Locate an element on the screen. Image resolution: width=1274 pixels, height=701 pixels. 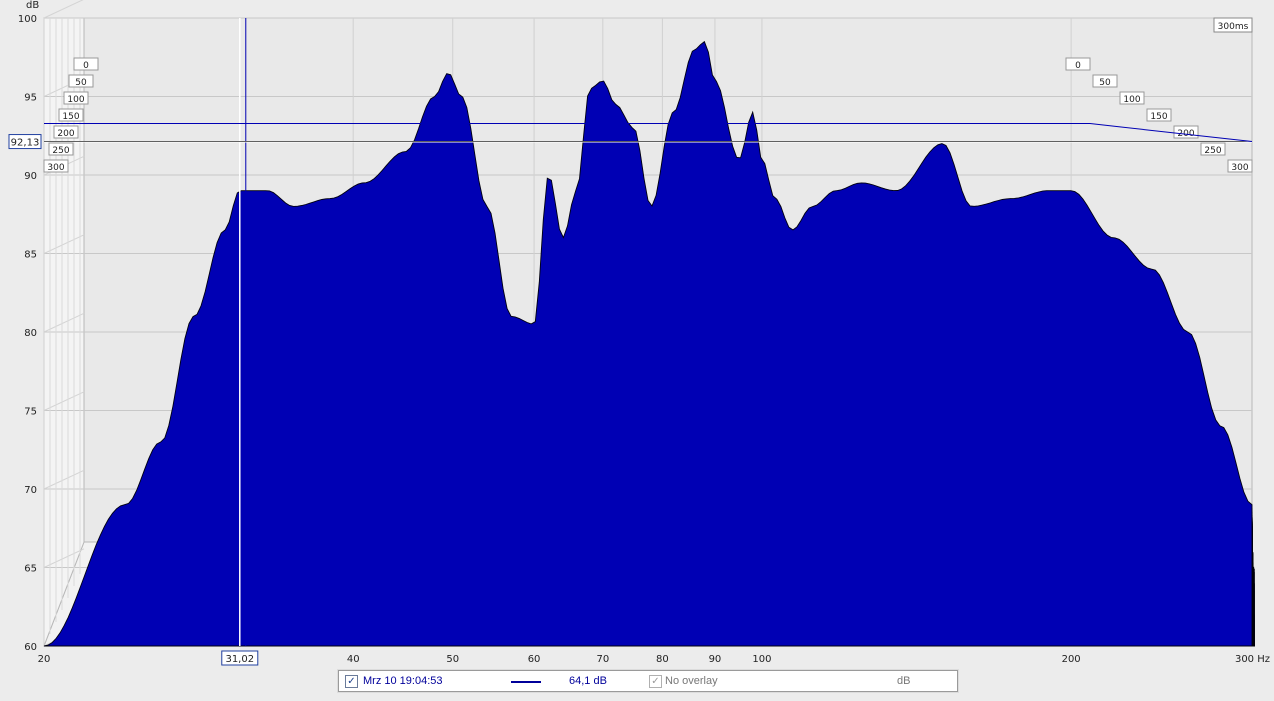
x-tick-label: 100 is located at coordinates (761, 659).